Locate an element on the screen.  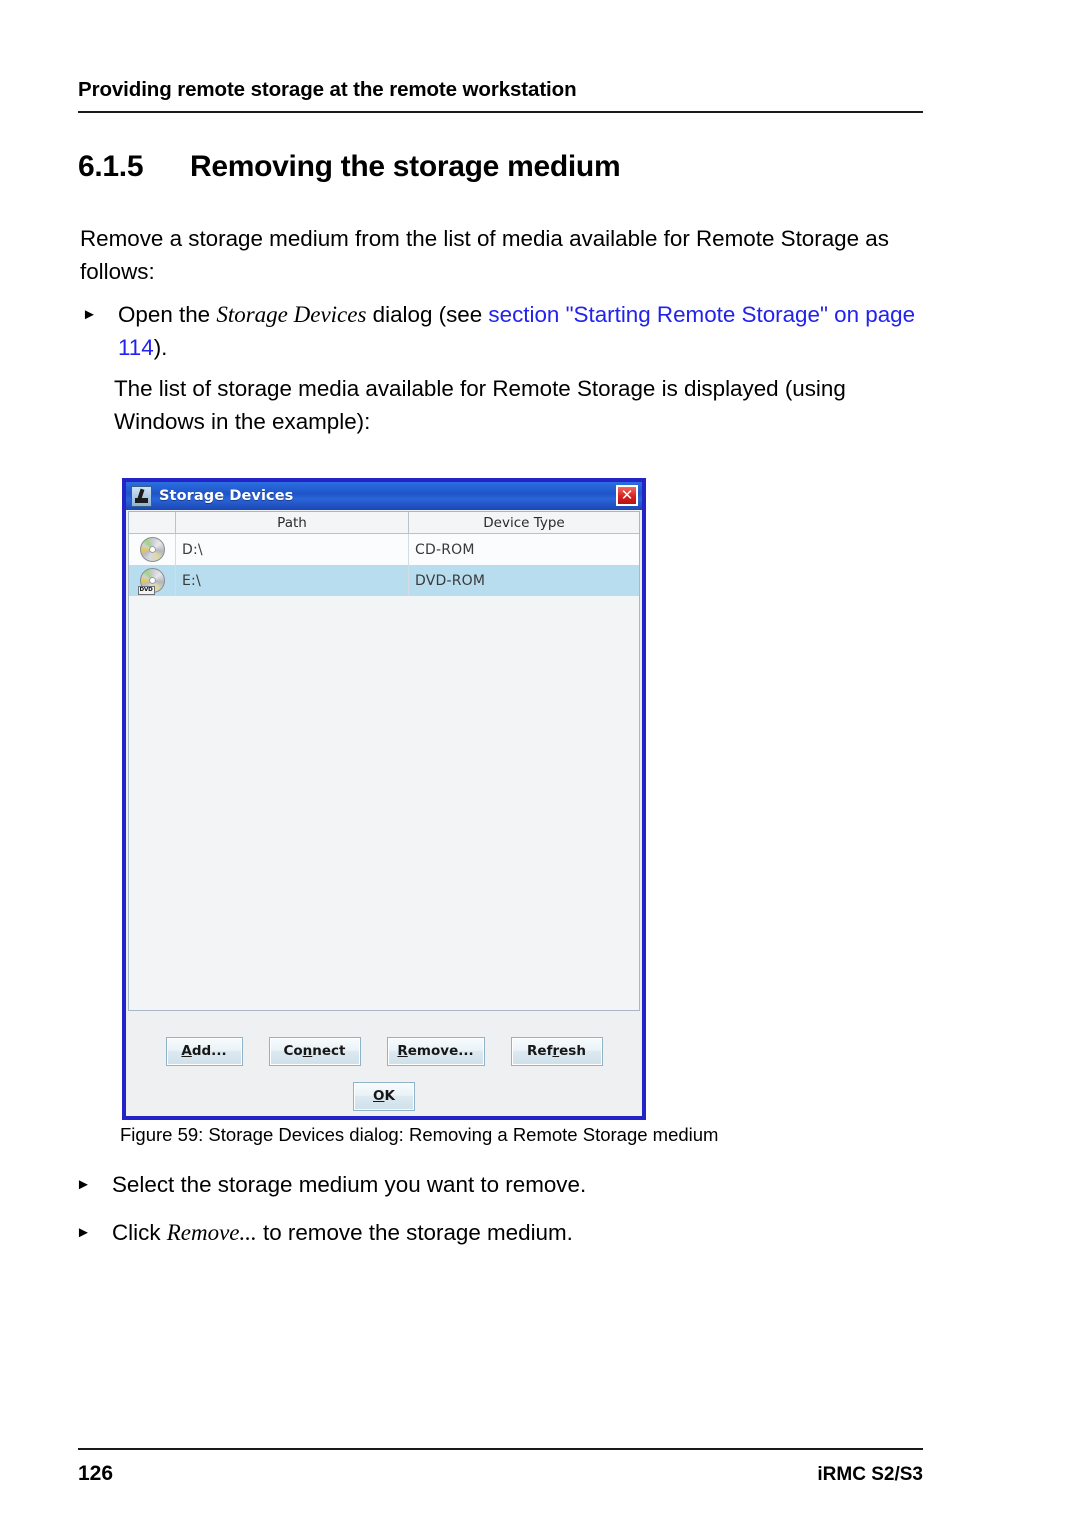
cell-path: E:\ is located at coordinates (292, 580).